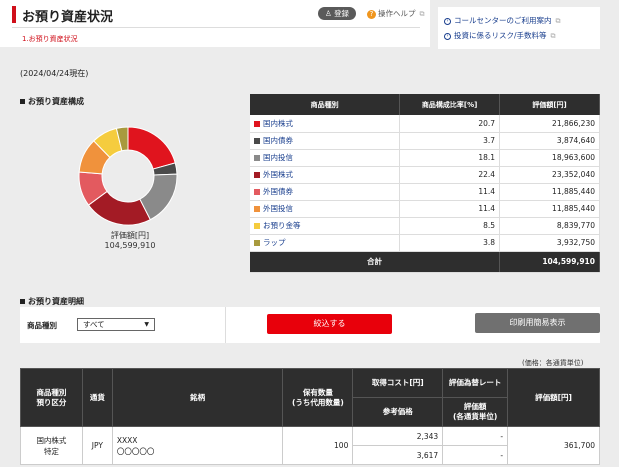 This screenshot has width=619, height=467. What do you see at coordinates (56, 101) in the screenshot?
I see `composition-section-label: お預り資産構成` at bounding box center [56, 101].